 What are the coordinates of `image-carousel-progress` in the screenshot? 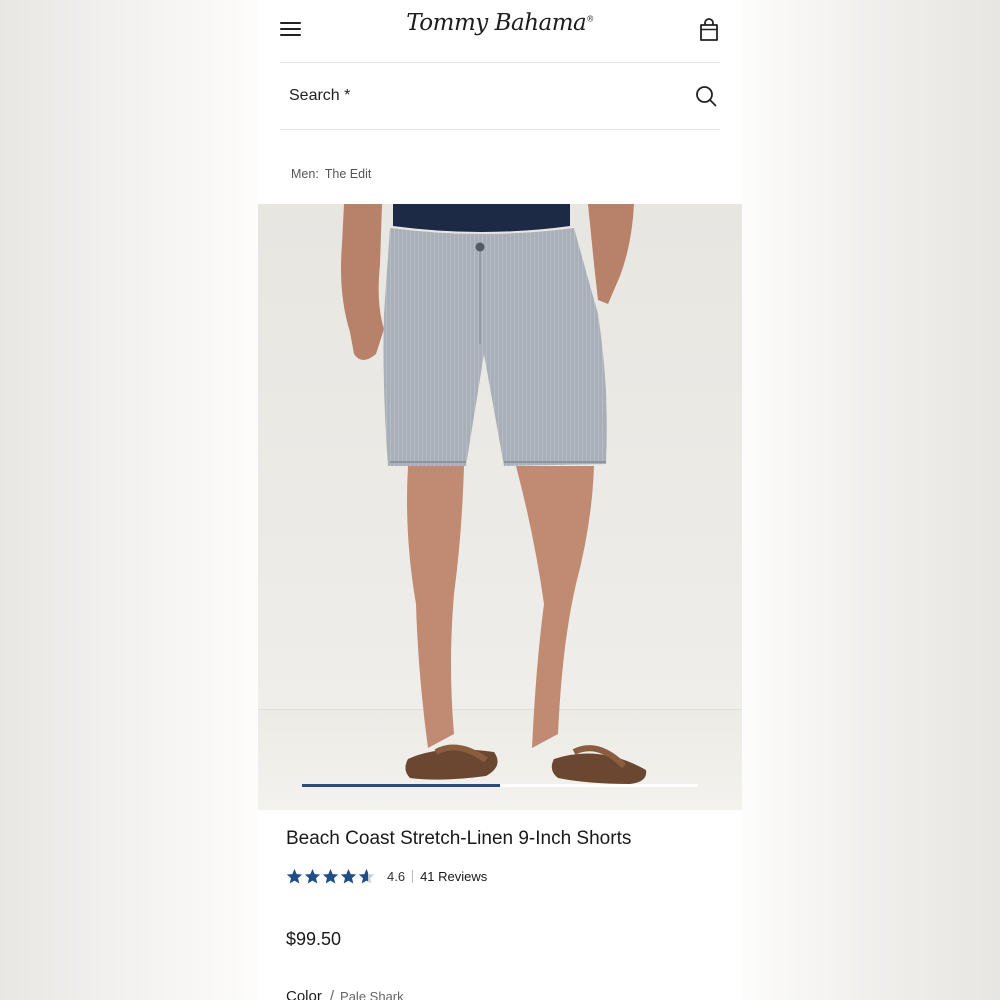 It's located at (500, 785).